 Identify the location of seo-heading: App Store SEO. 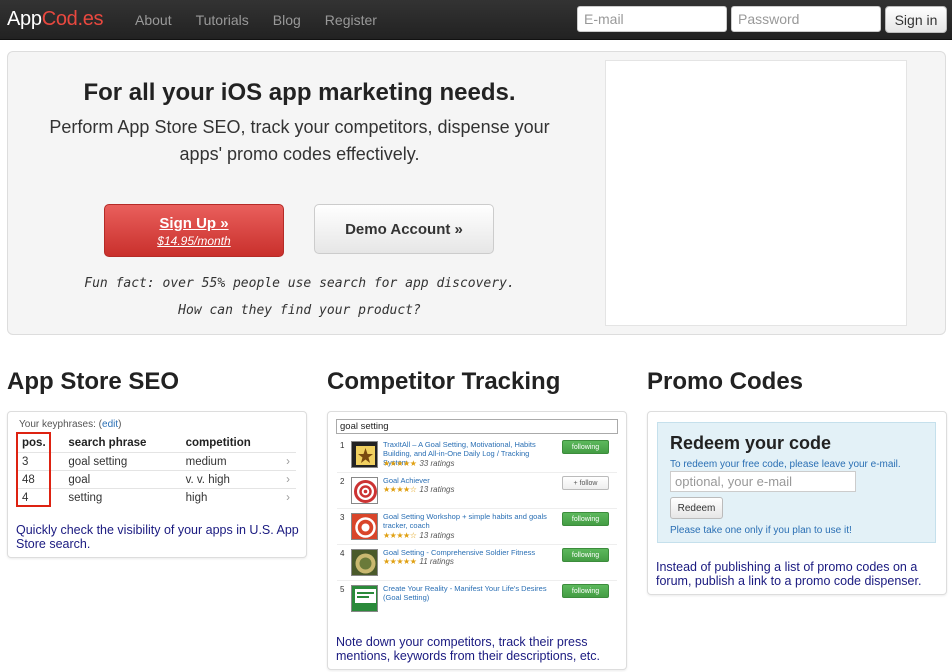
(93, 381).